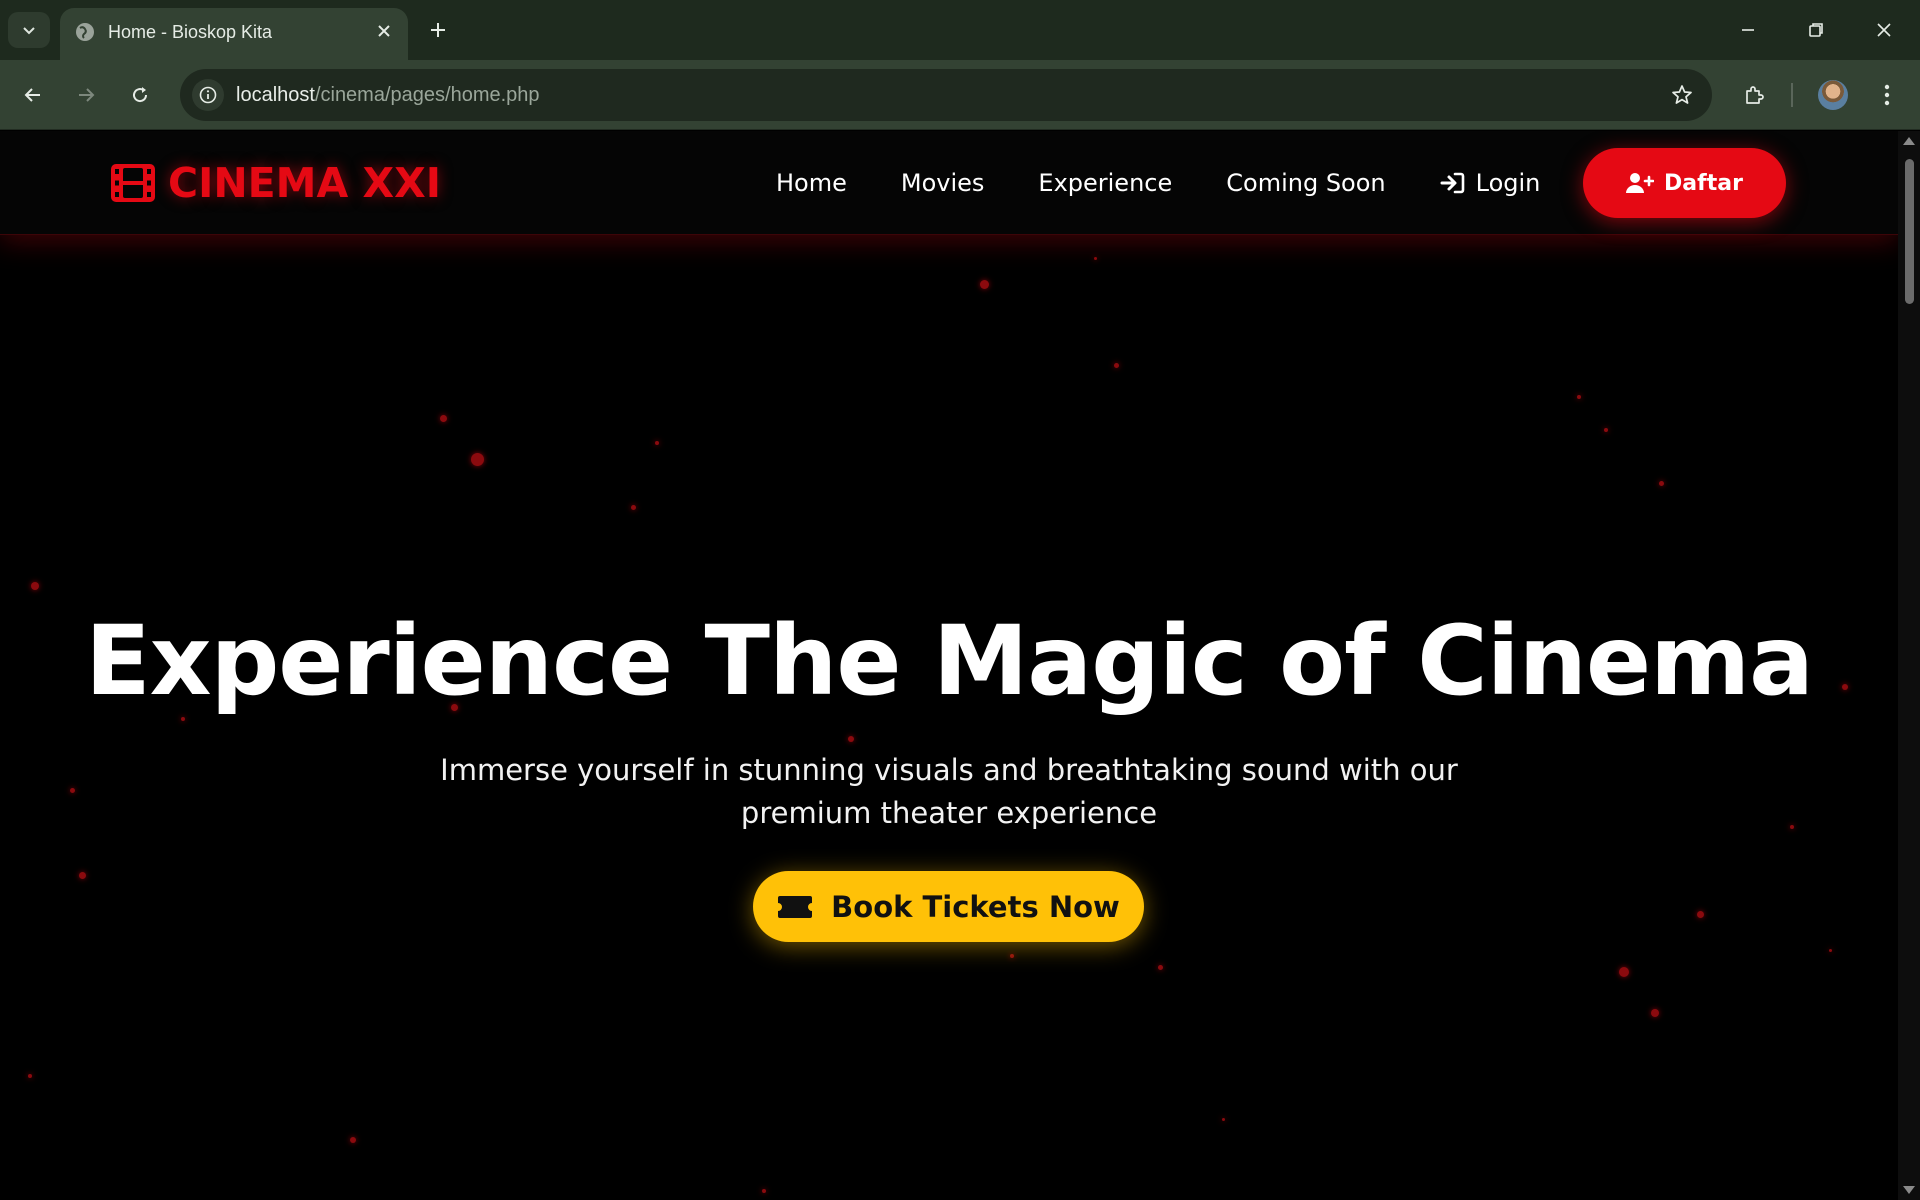  I want to click on brand-name: CINEMA XXI, so click(304, 183).